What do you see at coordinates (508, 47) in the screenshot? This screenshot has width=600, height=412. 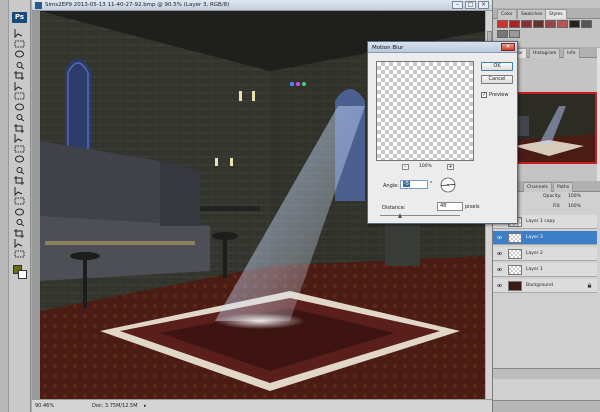 I see `dialog-close-button: ✕` at bounding box center [508, 47].